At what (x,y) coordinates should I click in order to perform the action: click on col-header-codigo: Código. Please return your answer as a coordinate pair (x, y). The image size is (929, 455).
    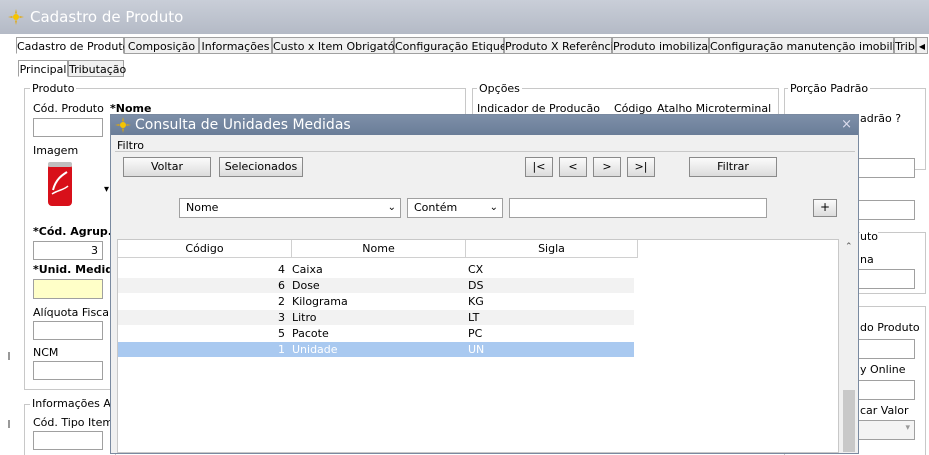
    Looking at the image, I should click on (205, 249).